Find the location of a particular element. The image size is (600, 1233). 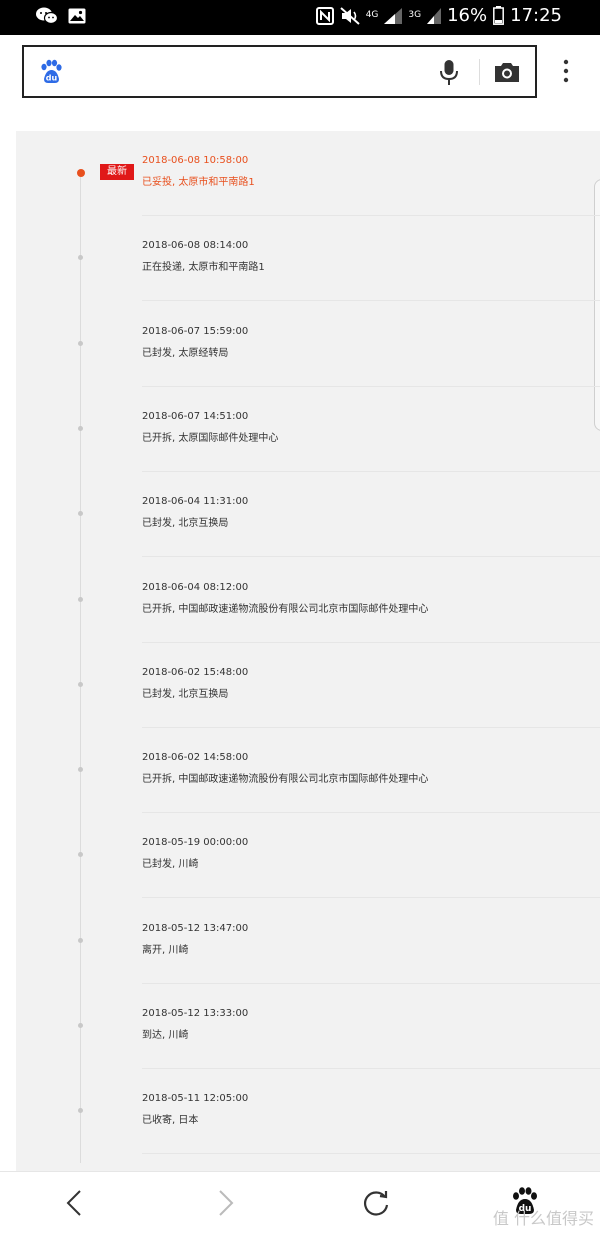

gallery-icon is located at coordinates (77, 16).